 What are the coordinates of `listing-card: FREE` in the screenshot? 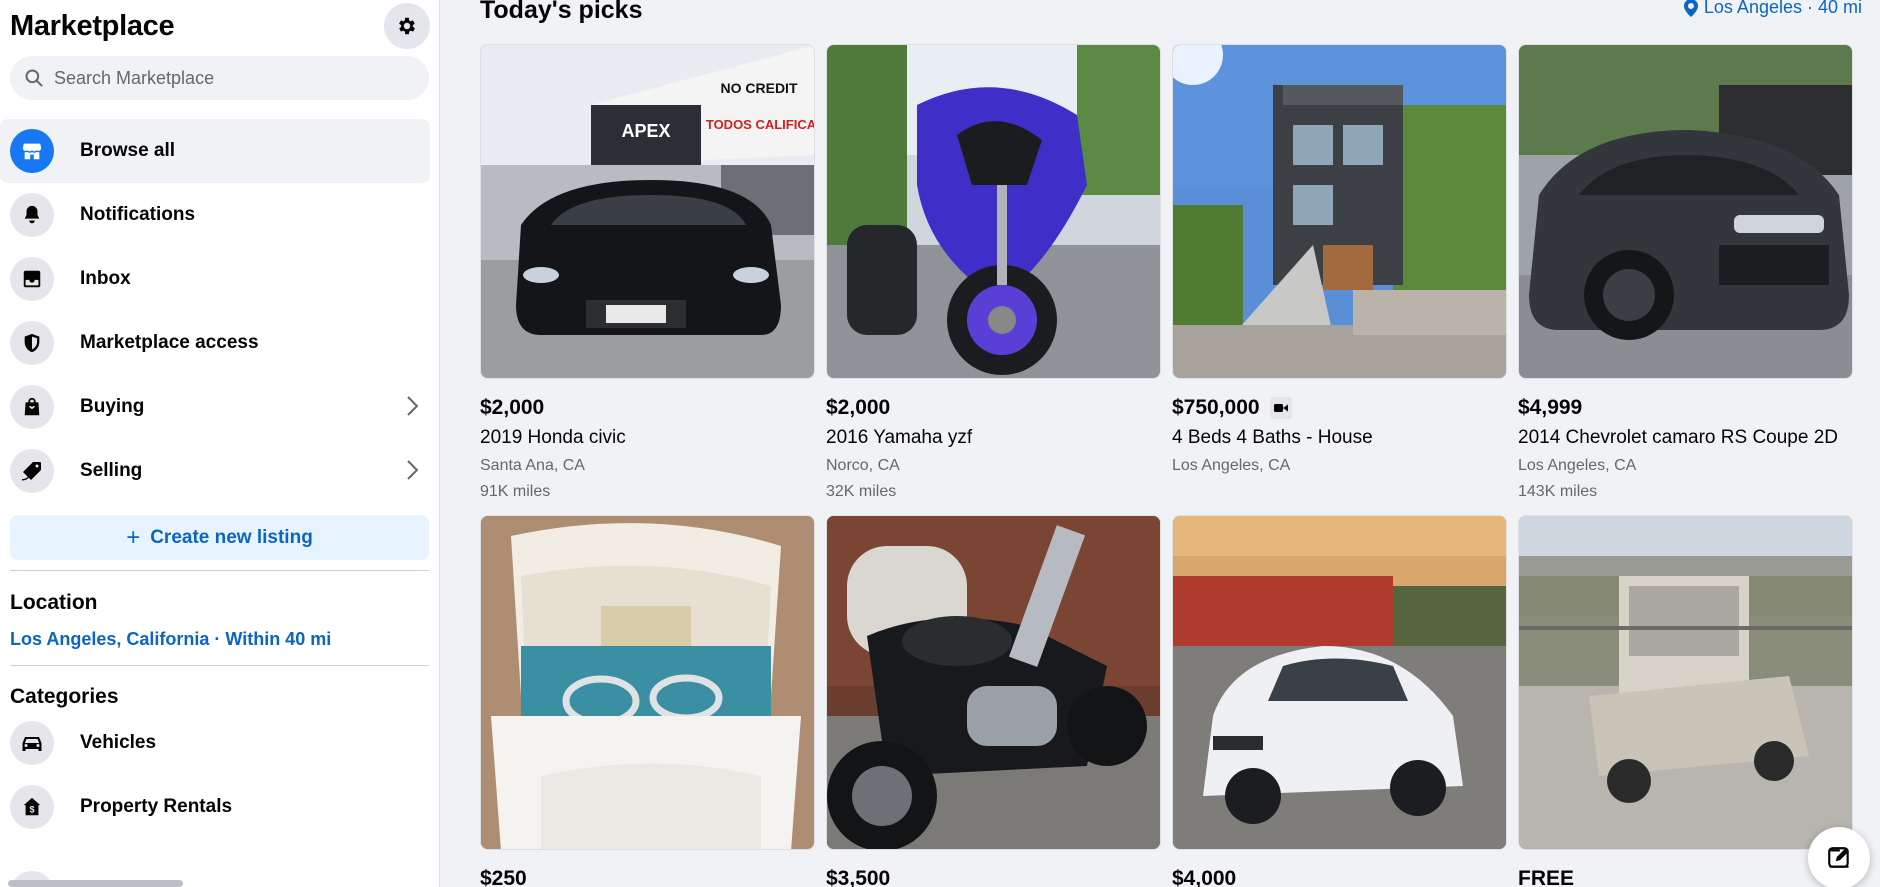 It's located at (1685, 701).